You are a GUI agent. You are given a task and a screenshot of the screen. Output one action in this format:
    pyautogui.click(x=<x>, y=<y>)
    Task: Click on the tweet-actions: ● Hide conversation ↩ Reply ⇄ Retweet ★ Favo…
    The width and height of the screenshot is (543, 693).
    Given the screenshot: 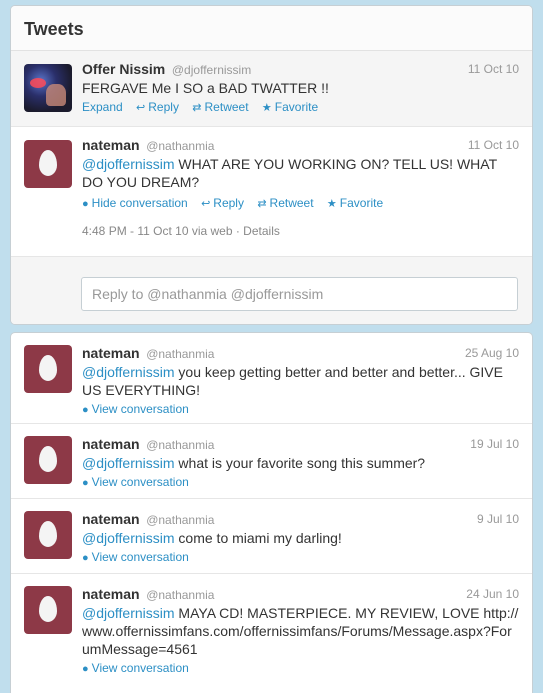 What is the action you would take?
    pyautogui.click(x=300, y=203)
    